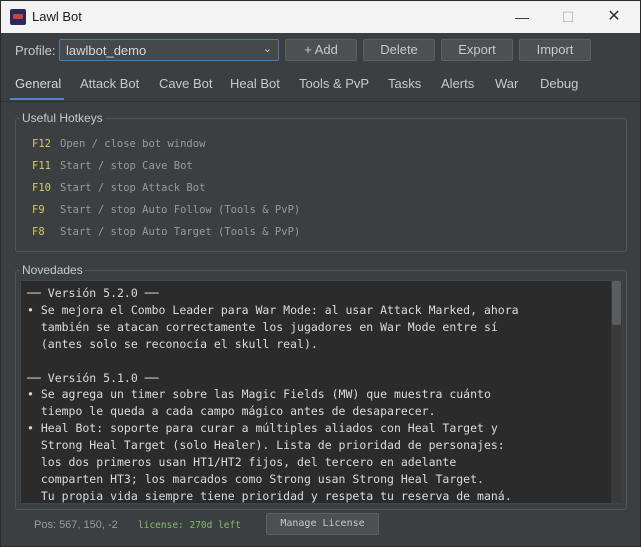 The height and width of the screenshot is (547, 641). Describe the element at coordinates (180, 232) in the screenshot. I see `hotkey-desc: Start / stop Auto Target (Tools & PvP)` at that location.